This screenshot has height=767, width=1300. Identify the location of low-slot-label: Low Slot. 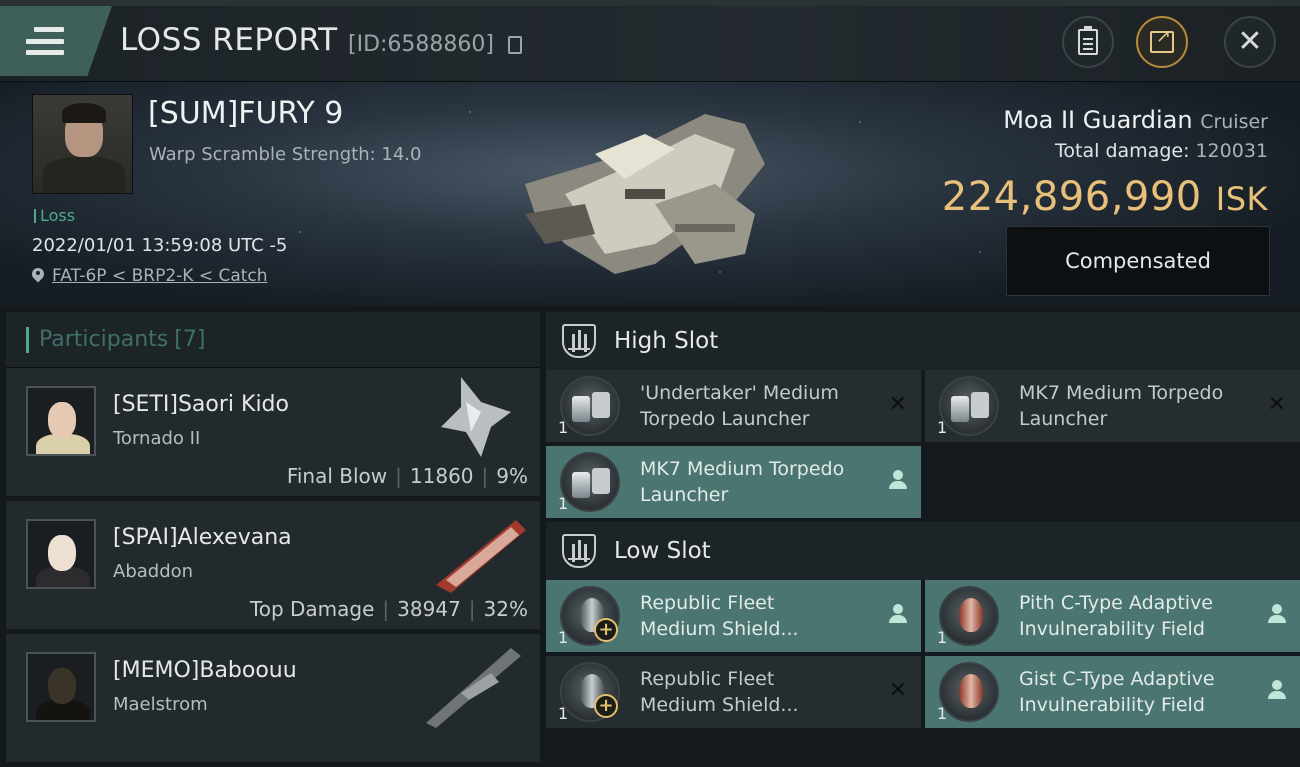
(662, 551).